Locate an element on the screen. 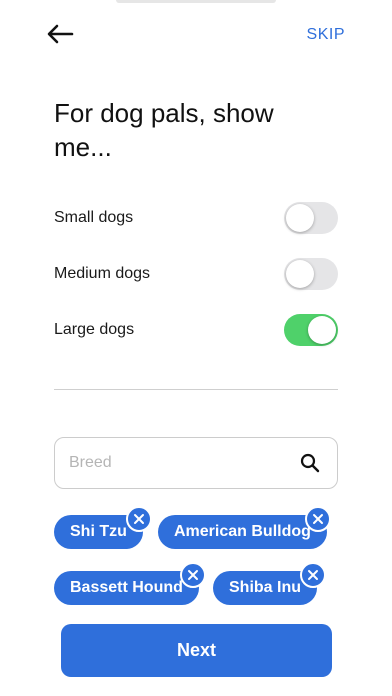  preference-label: Small dogs is located at coordinates (94, 217).